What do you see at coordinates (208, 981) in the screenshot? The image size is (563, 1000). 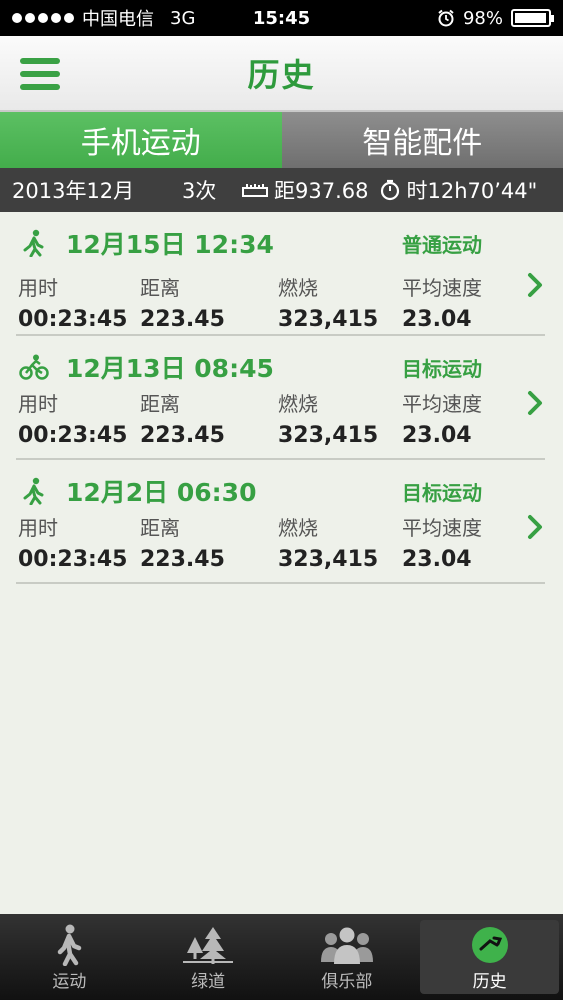 I see `tab-label: 绿道` at bounding box center [208, 981].